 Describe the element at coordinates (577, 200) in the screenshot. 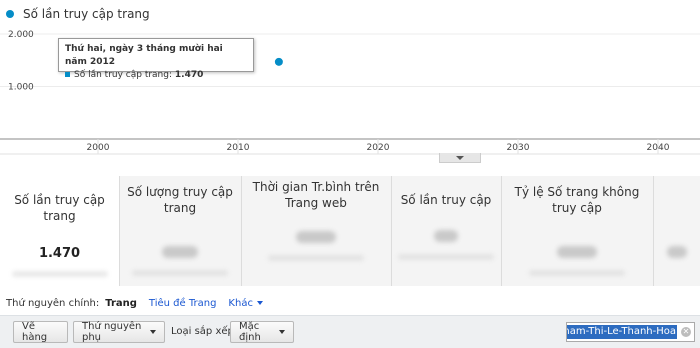

I see `scorecard-label: Tỷ lệ Số trang không truy cập` at that location.